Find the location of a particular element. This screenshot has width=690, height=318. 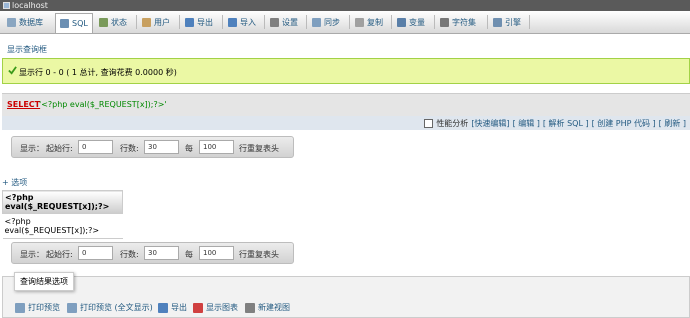

inline-edit-link: [快速编辑] is located at coordinates (490, 123).